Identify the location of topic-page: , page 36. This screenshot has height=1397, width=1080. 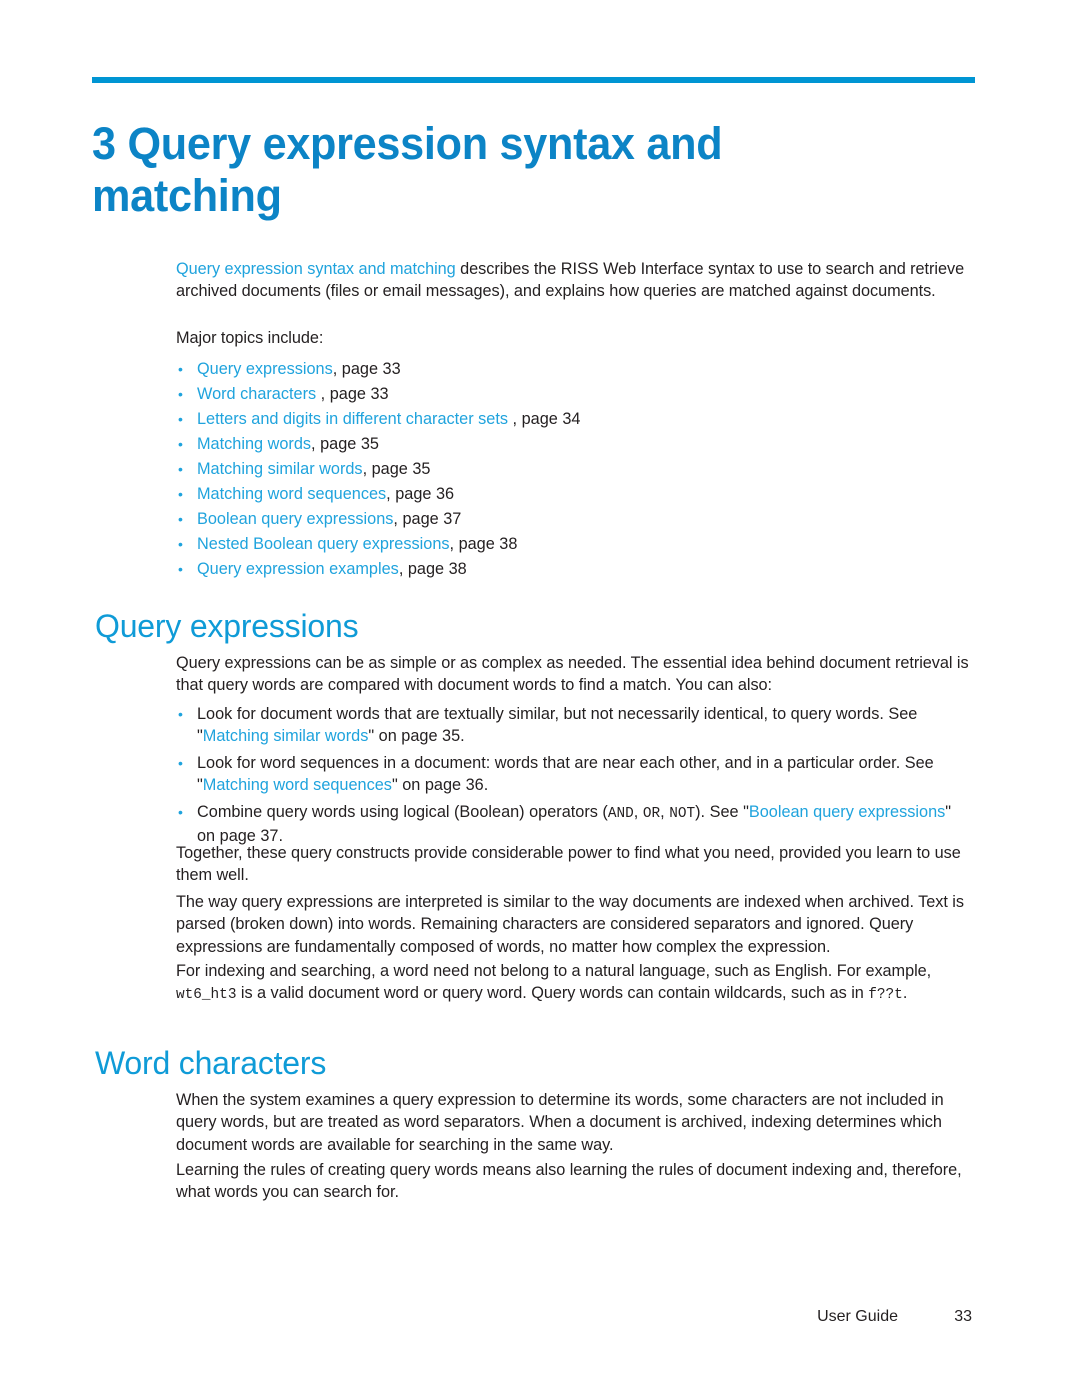
(420, 494).